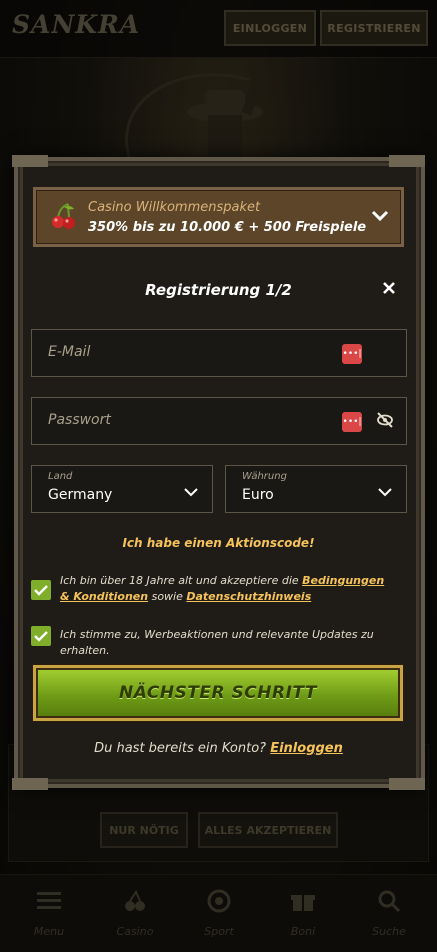 The image size is (437, 952). Describe the element at coordinates (69, 352) in the screenshot. I see `email-placeholder: E-Mail` at that location.